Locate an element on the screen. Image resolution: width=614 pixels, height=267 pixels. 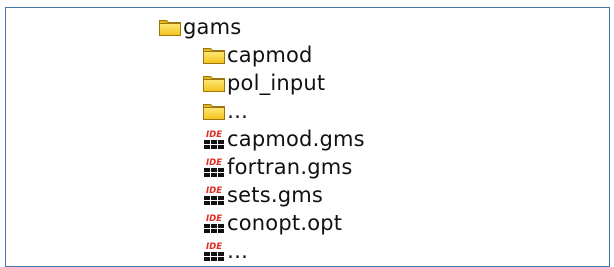
tree-item-file: sets.gms is located at coordinates (262, 195).